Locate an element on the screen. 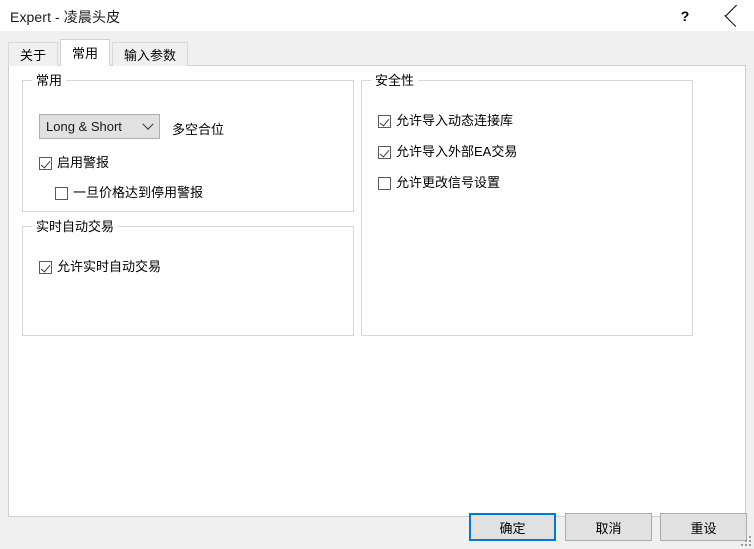  ok-button: 确定 is located at coordinates (512, 527).